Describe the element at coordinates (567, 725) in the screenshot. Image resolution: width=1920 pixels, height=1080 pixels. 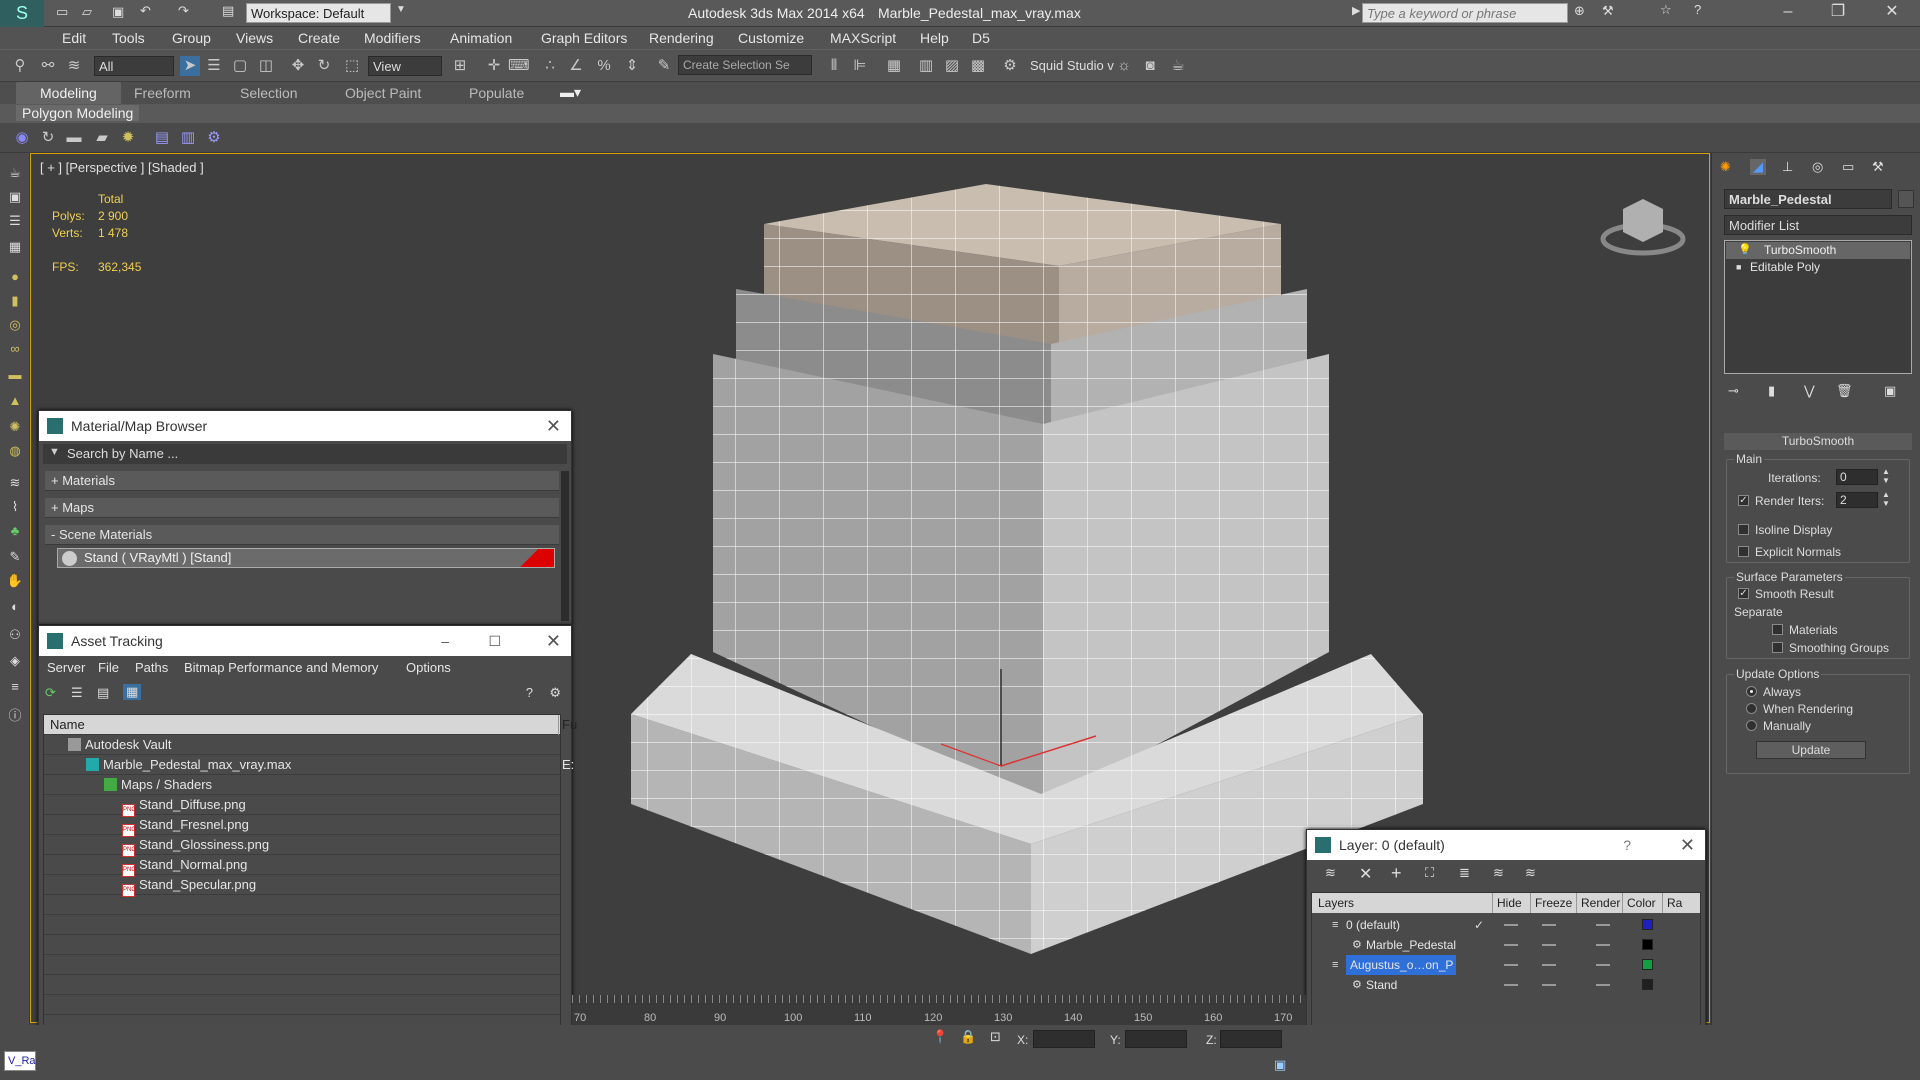
I see `col-full-path: Fu` at that location.